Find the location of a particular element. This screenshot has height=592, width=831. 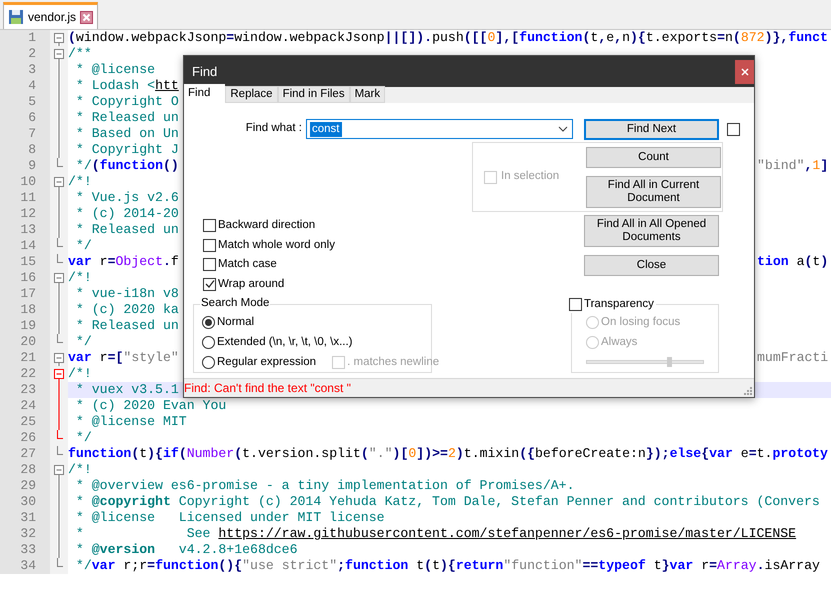

line-number: 9 is located at coordinates (25, 166).